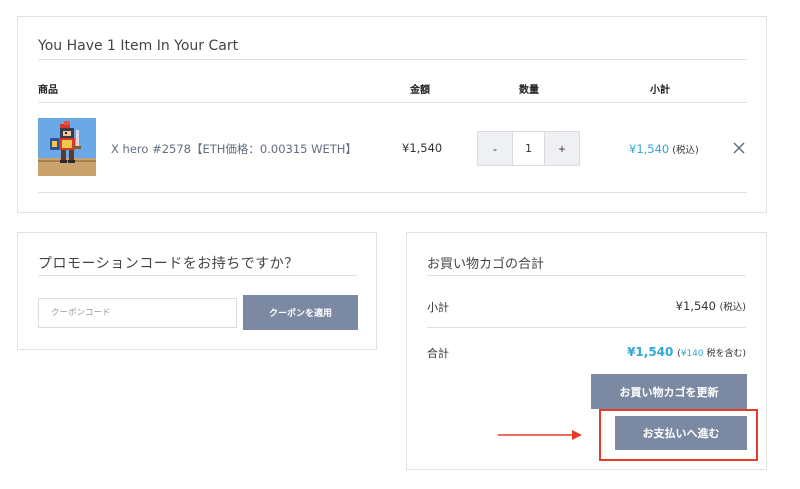  I want to click on quantity-increase-button: +, so click(562, 148).